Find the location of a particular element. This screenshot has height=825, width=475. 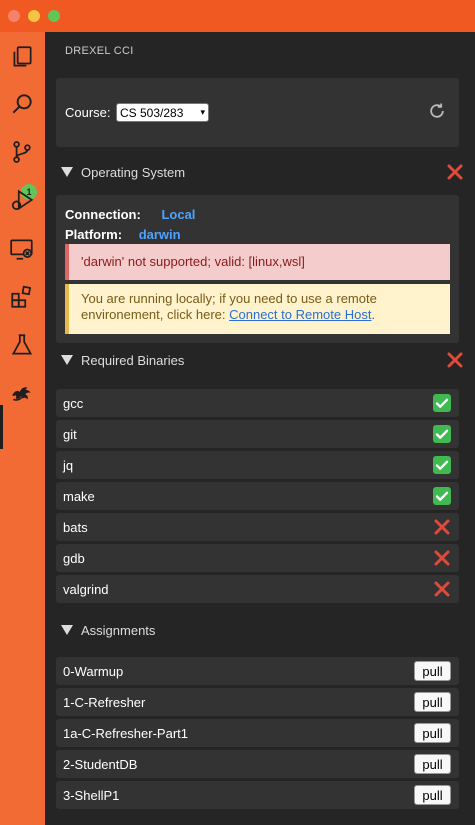

connection-row: Connection: Local is located at coordinates (130, 214).